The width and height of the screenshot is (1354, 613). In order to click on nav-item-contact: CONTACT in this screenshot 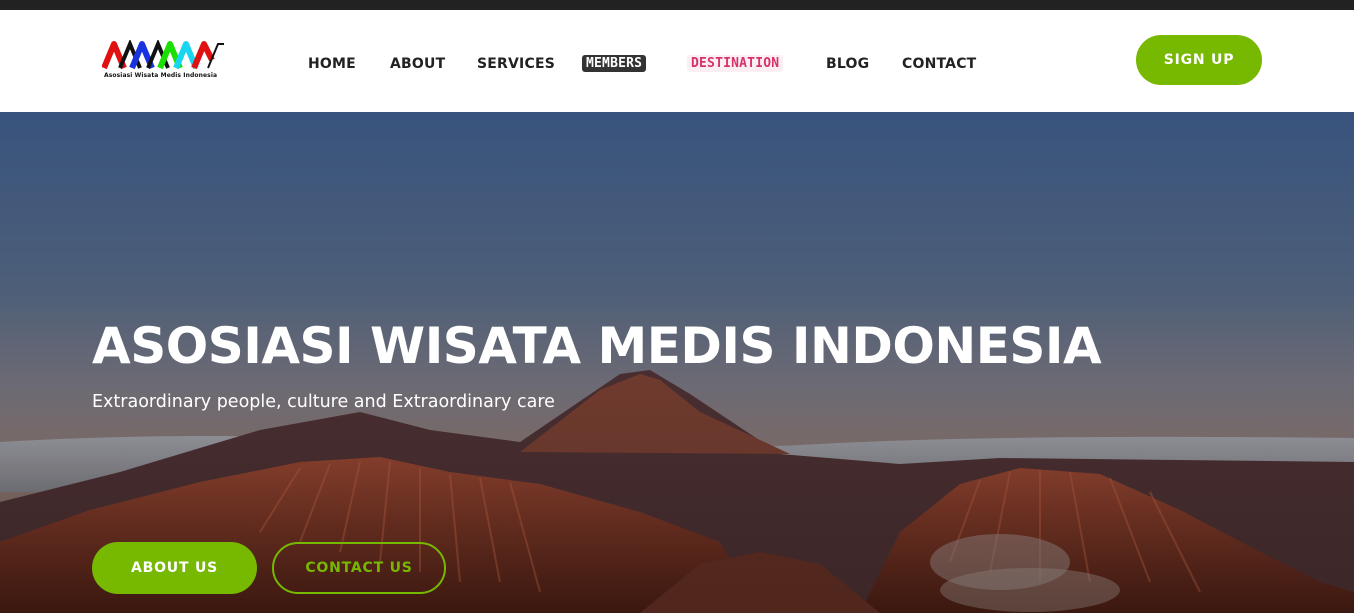, I will do `click(939, 64)`.